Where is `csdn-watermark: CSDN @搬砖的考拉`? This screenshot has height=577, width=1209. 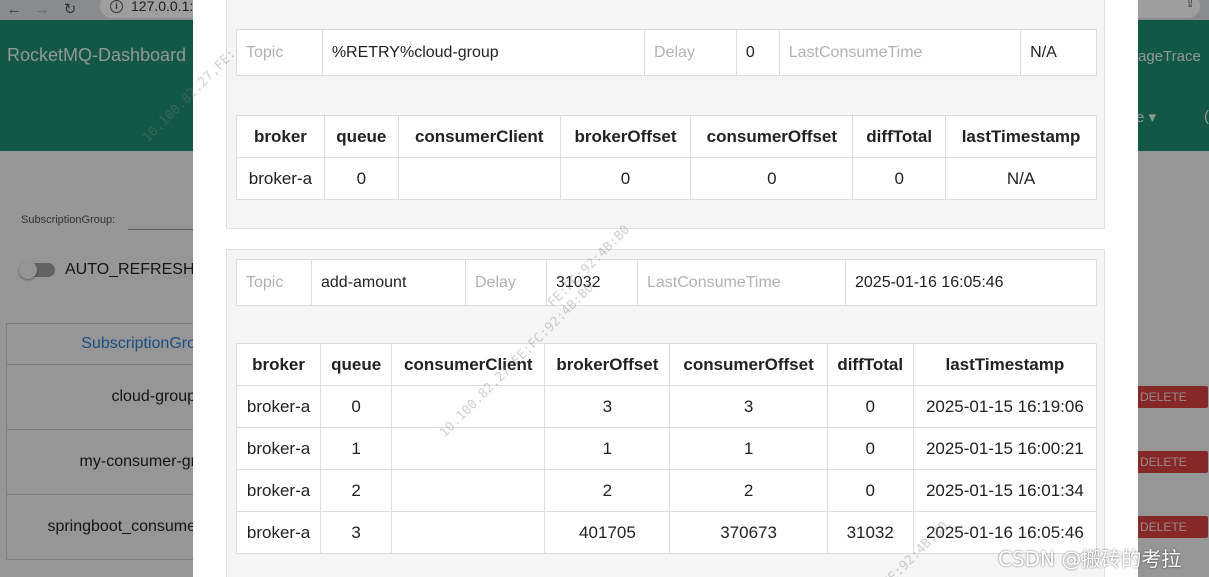 csdn-watermark: CSDN @搬砖的考拉 is located at coordinates (1090, 559).